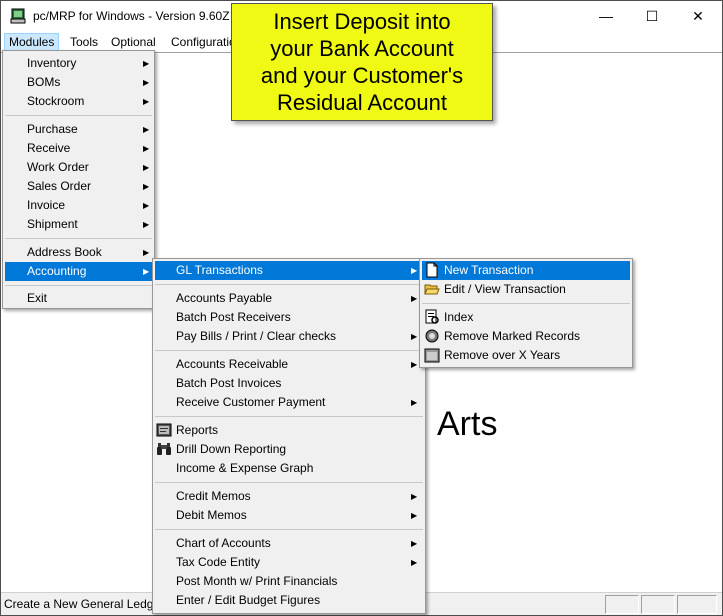 The width and height of the screenshot is (723, 616). What do you see at coordinates (289, 430) in the screenshot?
I see `menu-item-reports: Reports` at bounding box center [289, 430].